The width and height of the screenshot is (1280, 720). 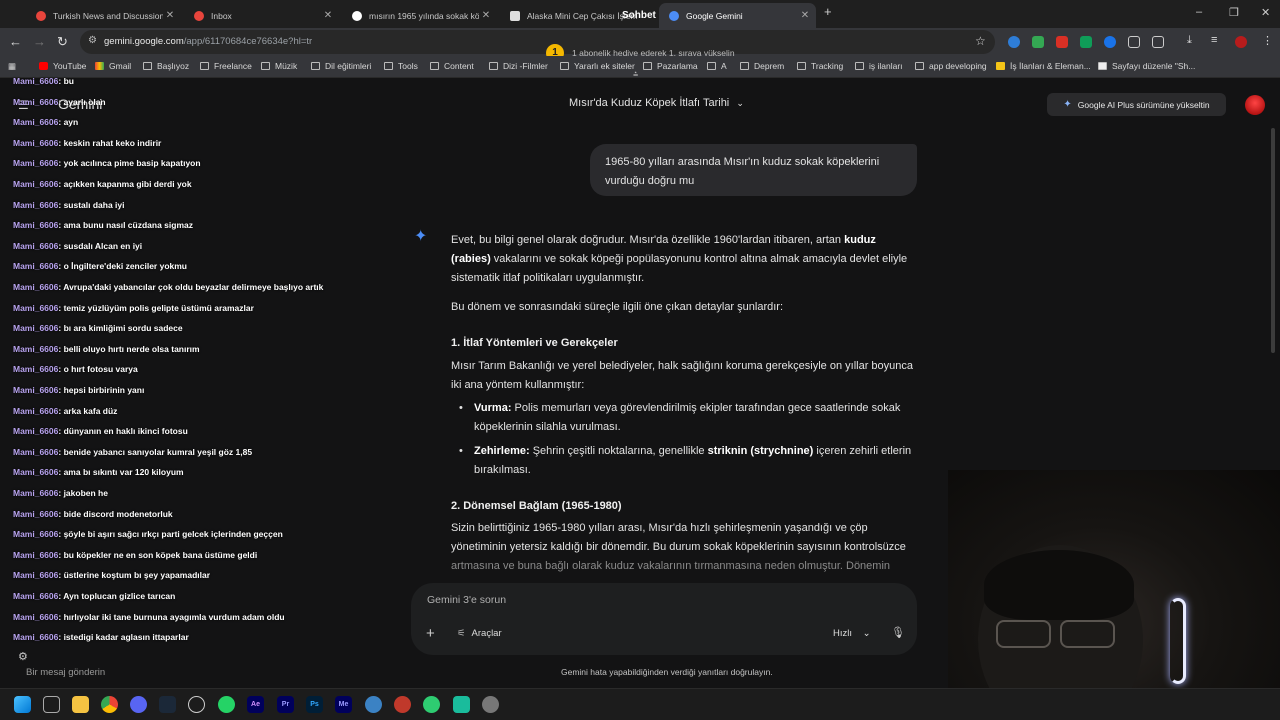 What do you see at coordinates (62, 42) in the screenshot?
I see `reload-icon: ↻` at bounding box center [62, 42].